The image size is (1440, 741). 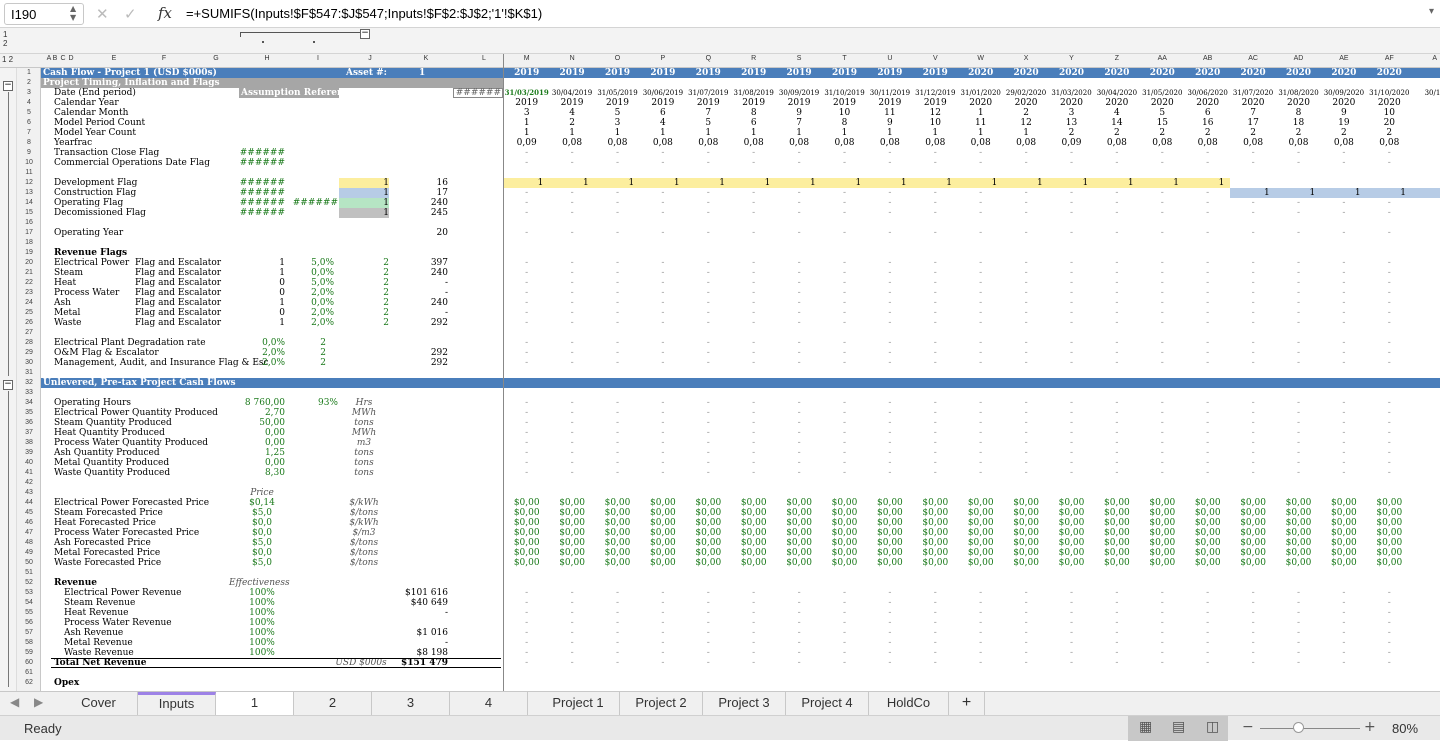 What do you see at coordinates (29, 403) in the screenshot?
I see `row-header: 34` at bounding box center [29, 403].